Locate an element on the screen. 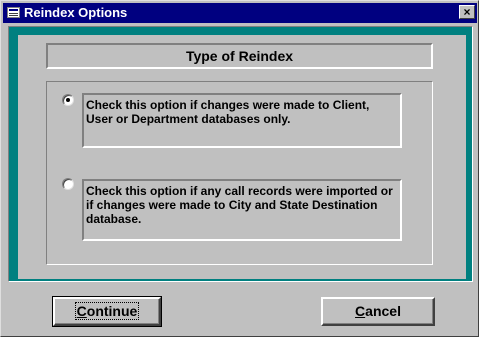 The height and width of the screenshot is (337, 479). cancel-button: Cancel is located at coordinates (378, 311).